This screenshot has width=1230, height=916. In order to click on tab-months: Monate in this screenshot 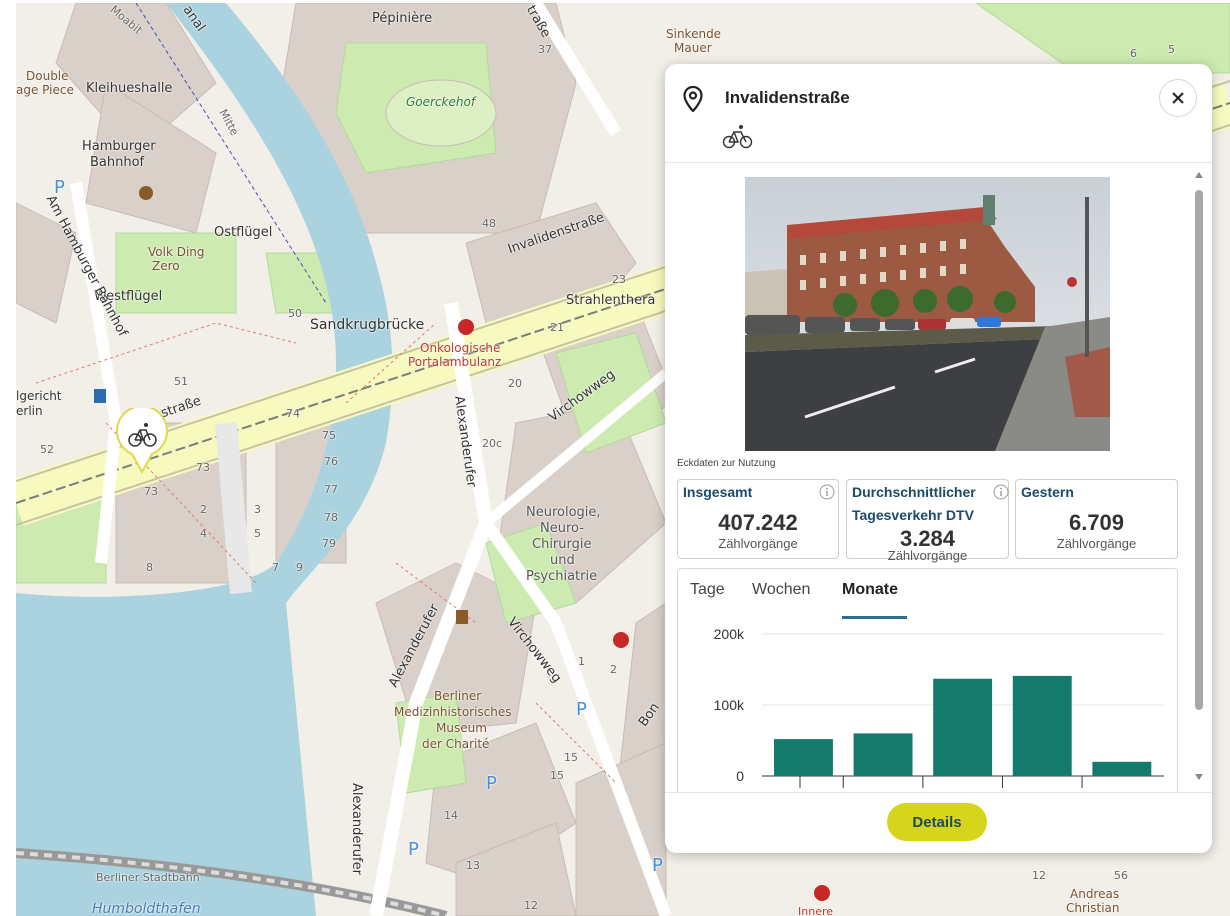, I will do `click(870, 590)`.